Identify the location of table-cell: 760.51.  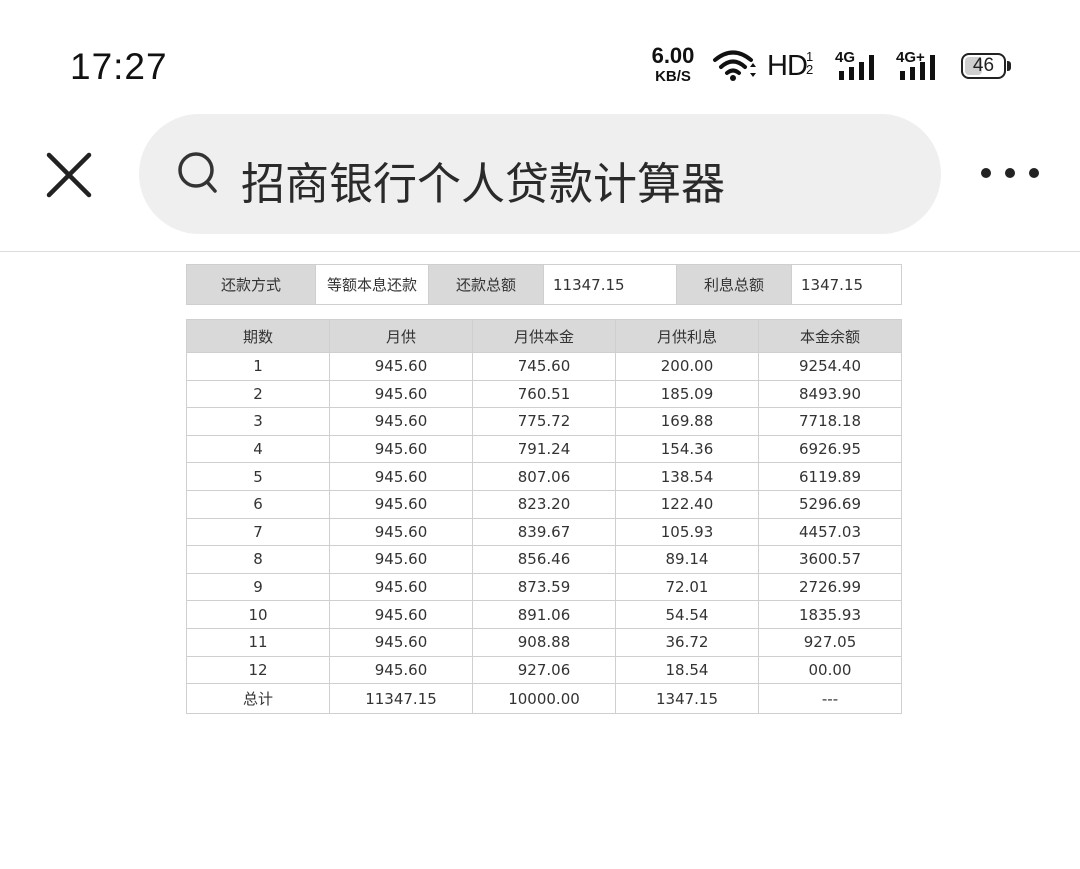
(544, 394).